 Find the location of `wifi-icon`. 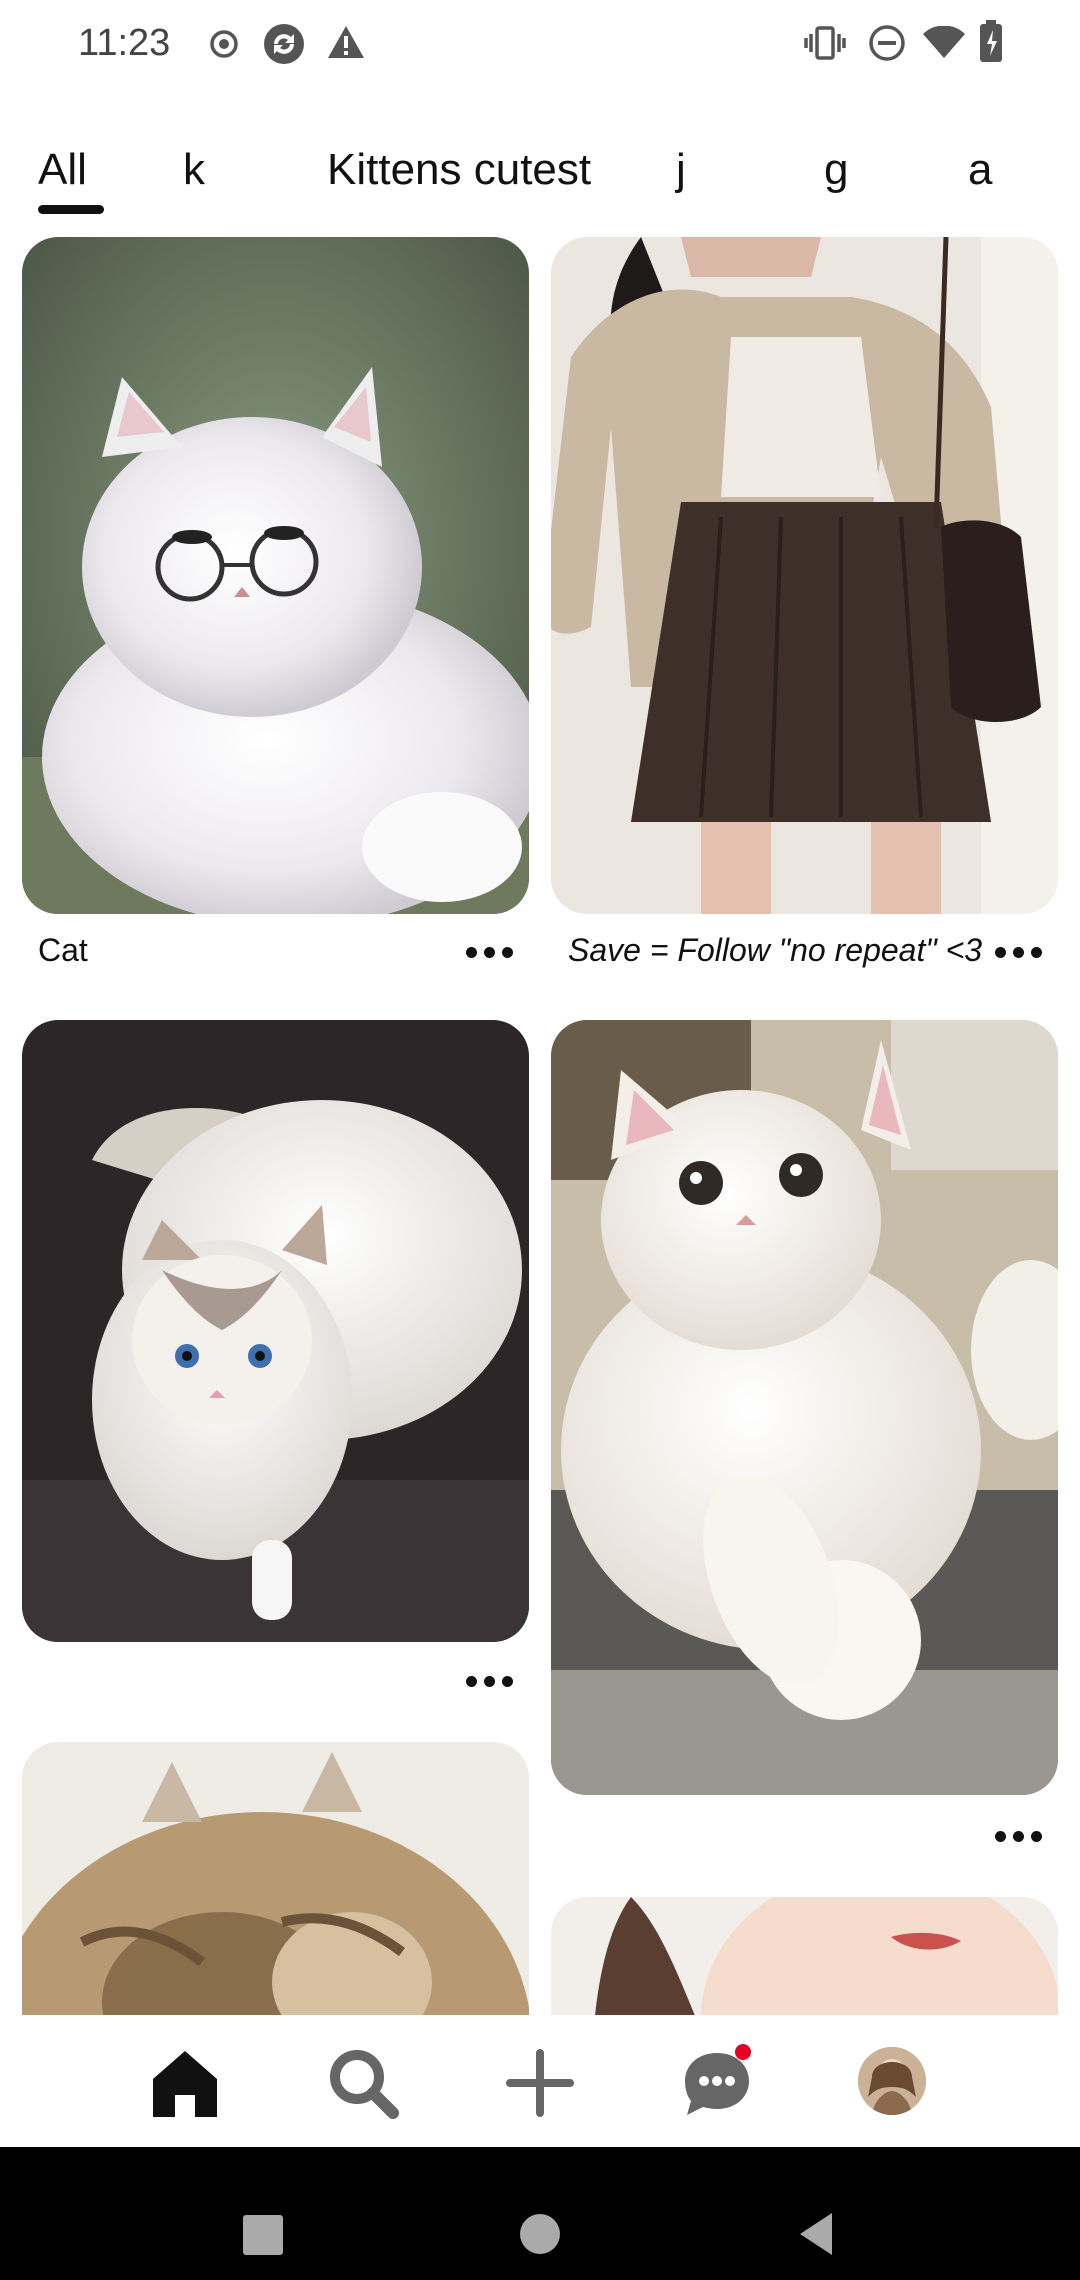

wifi-icon is located at coordinates (944, 42).